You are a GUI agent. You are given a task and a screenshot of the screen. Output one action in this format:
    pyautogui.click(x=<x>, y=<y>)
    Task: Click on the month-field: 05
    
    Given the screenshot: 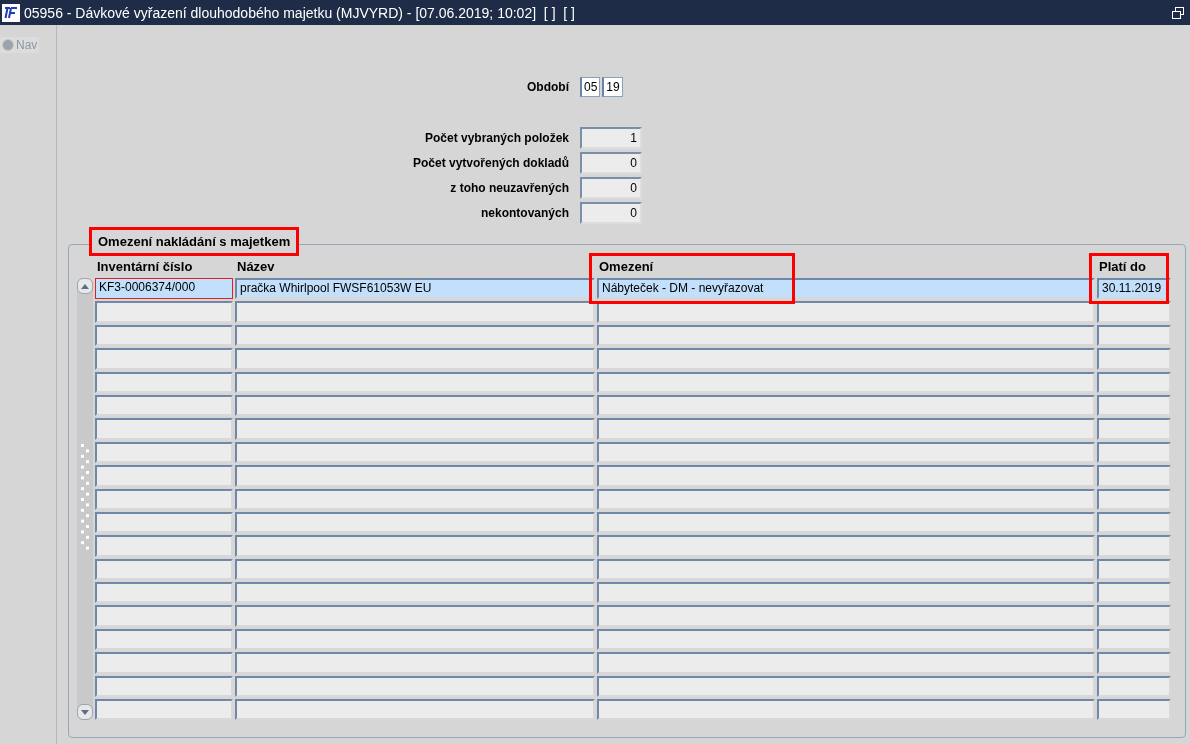 What is the action you would take?
    pyautogui.click(x=590, y=87)
    